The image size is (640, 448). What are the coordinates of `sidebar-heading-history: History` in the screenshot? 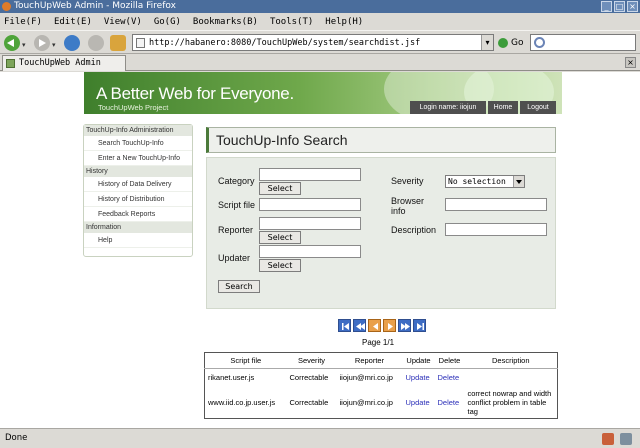 It's located at (138, 171).